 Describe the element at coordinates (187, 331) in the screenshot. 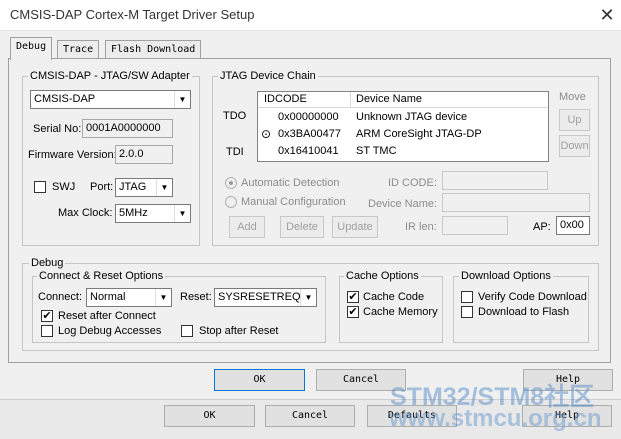

I see `stop-after-reset-checkbox` at that location.